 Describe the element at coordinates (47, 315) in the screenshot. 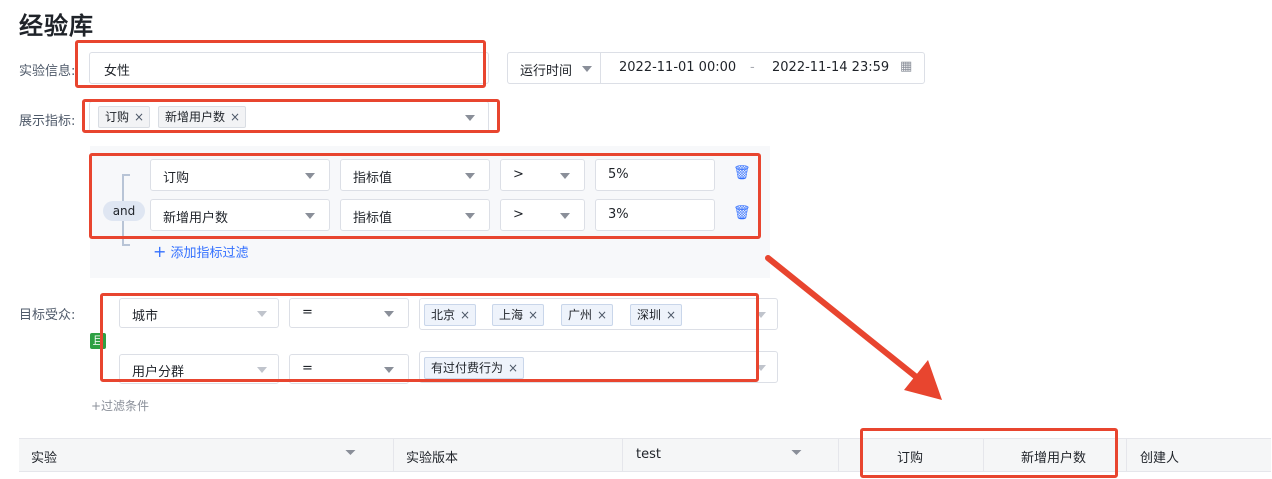

I see `audience-label: 目标受众:` at that location.